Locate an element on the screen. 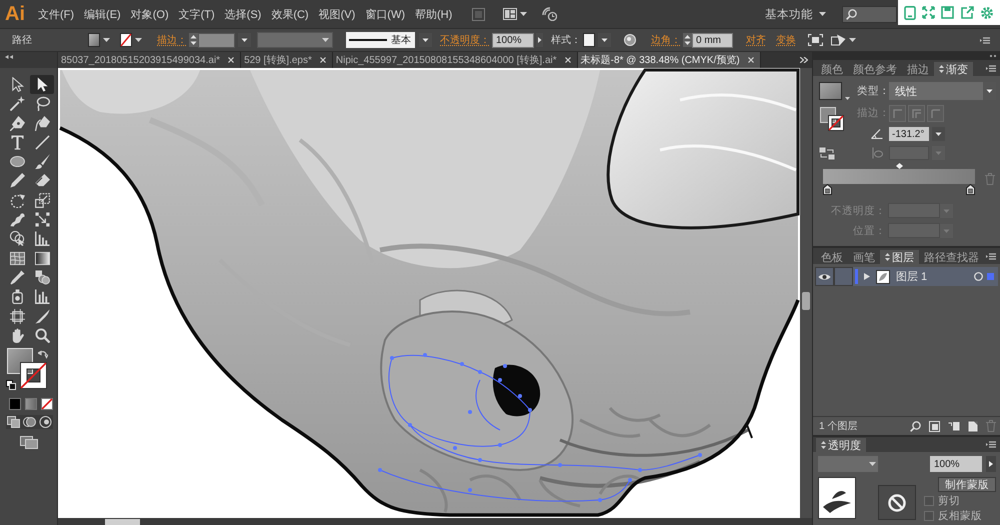  panel-tab: 描边 is located at coordinates (918, 69).